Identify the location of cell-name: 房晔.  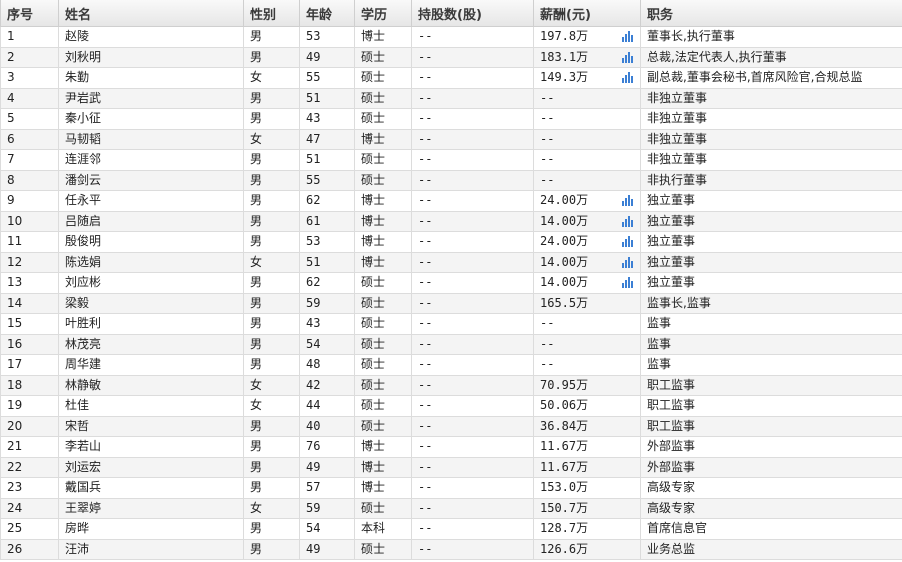
(151, 529).